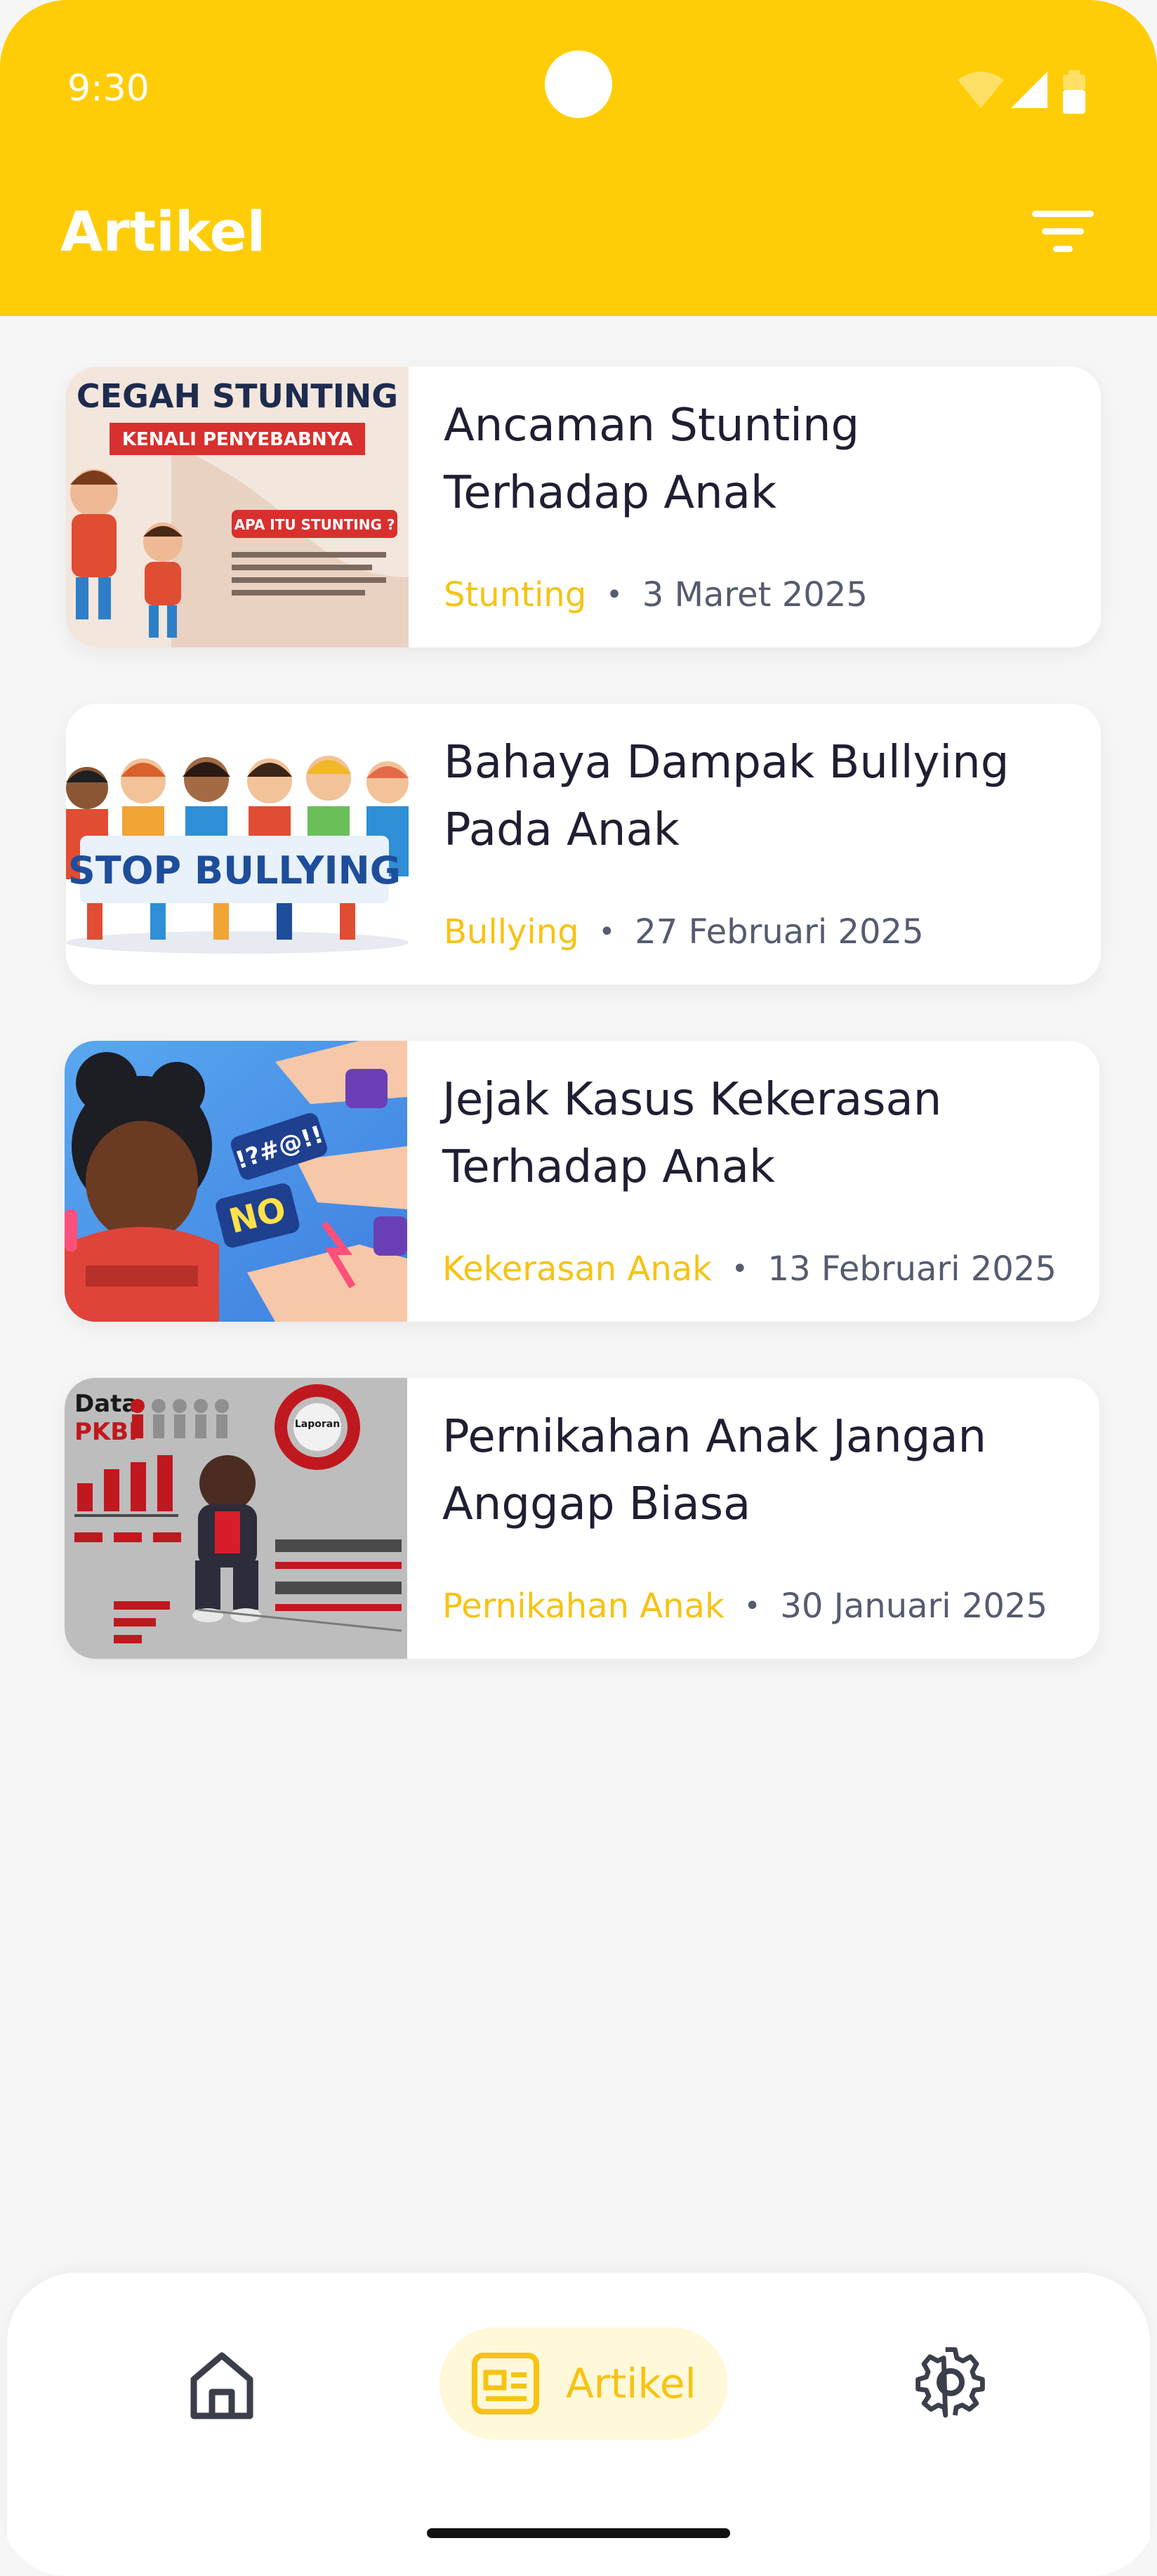 The image size is (1157, 2576). I want to click on article-title-line: Pada Anak, so click(562, 830).